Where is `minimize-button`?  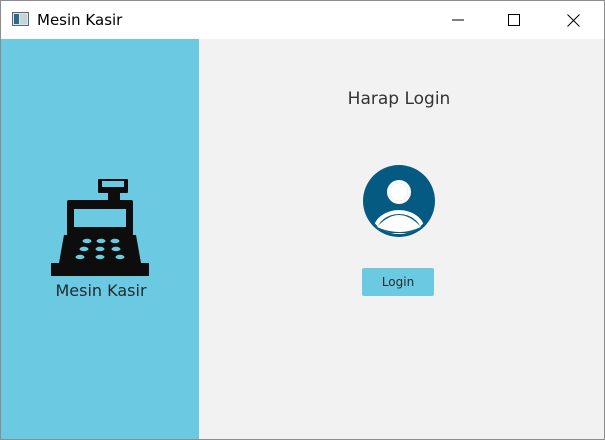 minimize-button is located at coordinates (458, 20).